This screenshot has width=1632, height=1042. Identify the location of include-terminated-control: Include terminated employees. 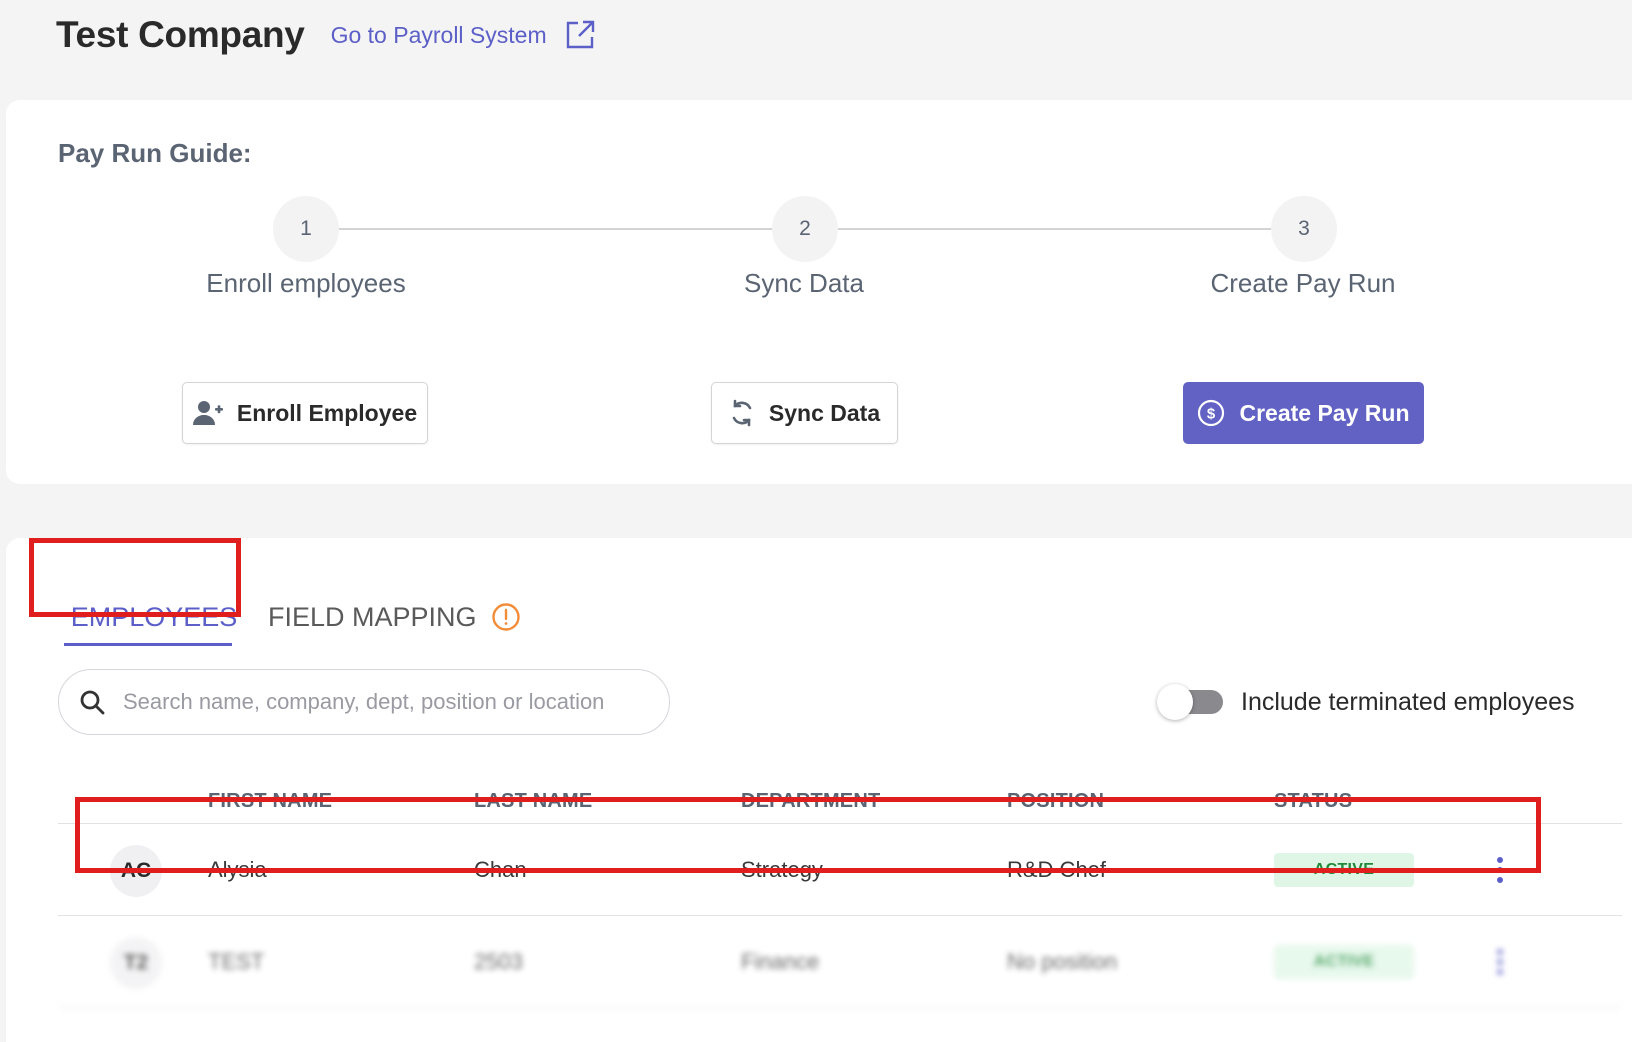
(1366, 702).